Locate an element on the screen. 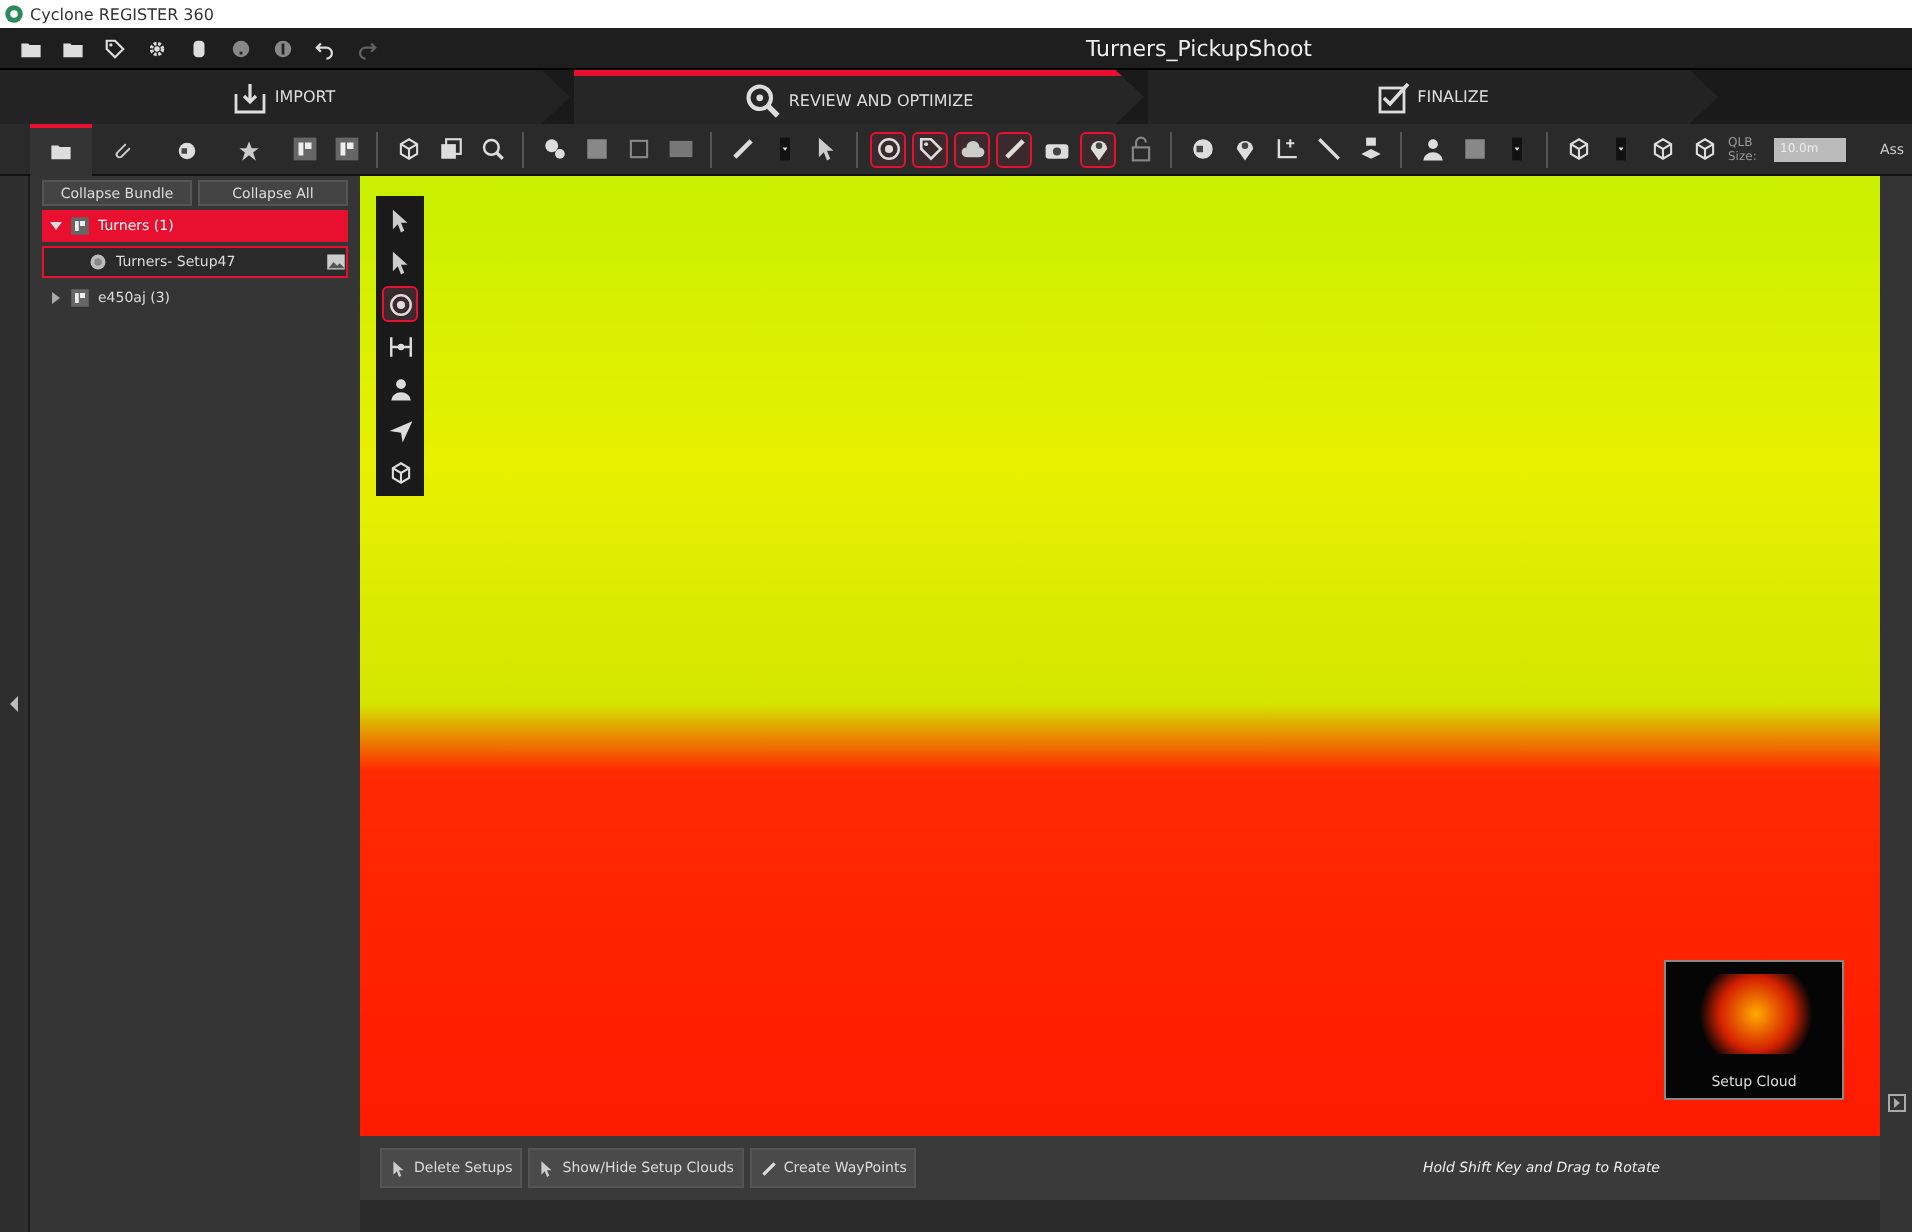 This screenshot has height=1232, width=1912. lock-icon is located at coordinates (1140, 149).